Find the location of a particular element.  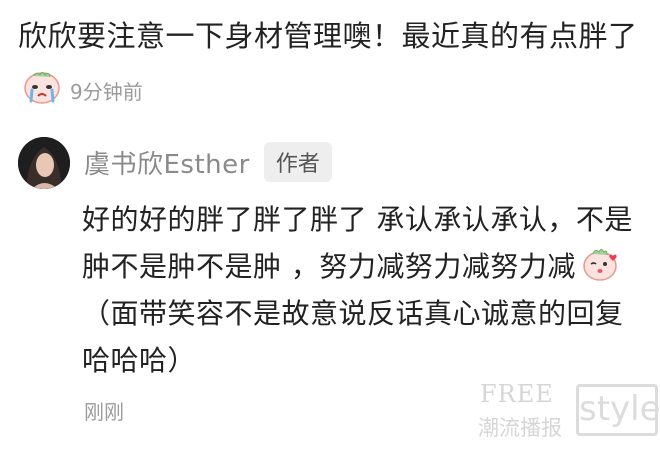

reply-body-part2: （面带笑容不是故意说反话真心诚意的回复哈哈哈） is located at coordinates (353, 337).